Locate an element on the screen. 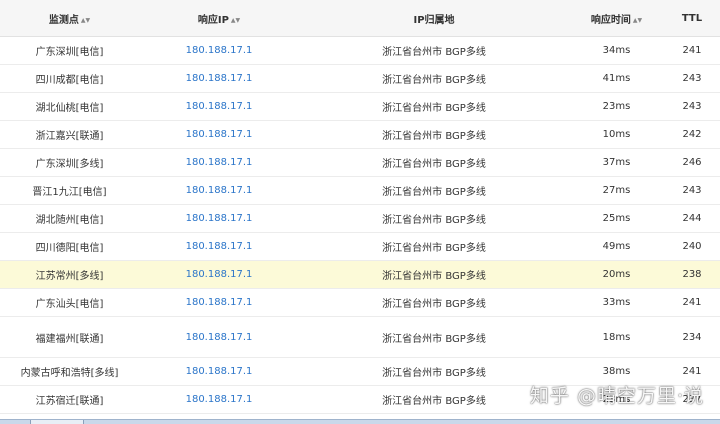  cell-ttl: 242 is located at coordinates (692, 134).